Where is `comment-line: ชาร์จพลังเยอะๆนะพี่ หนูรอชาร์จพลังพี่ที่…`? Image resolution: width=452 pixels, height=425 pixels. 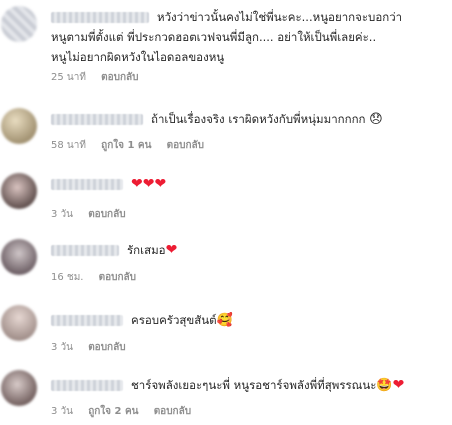 comment-line: ชาร์จพลังเยอะๆนะพี่ หนูรอชาร์จพลังพี่ที่… is located at coordinates (247, 385).